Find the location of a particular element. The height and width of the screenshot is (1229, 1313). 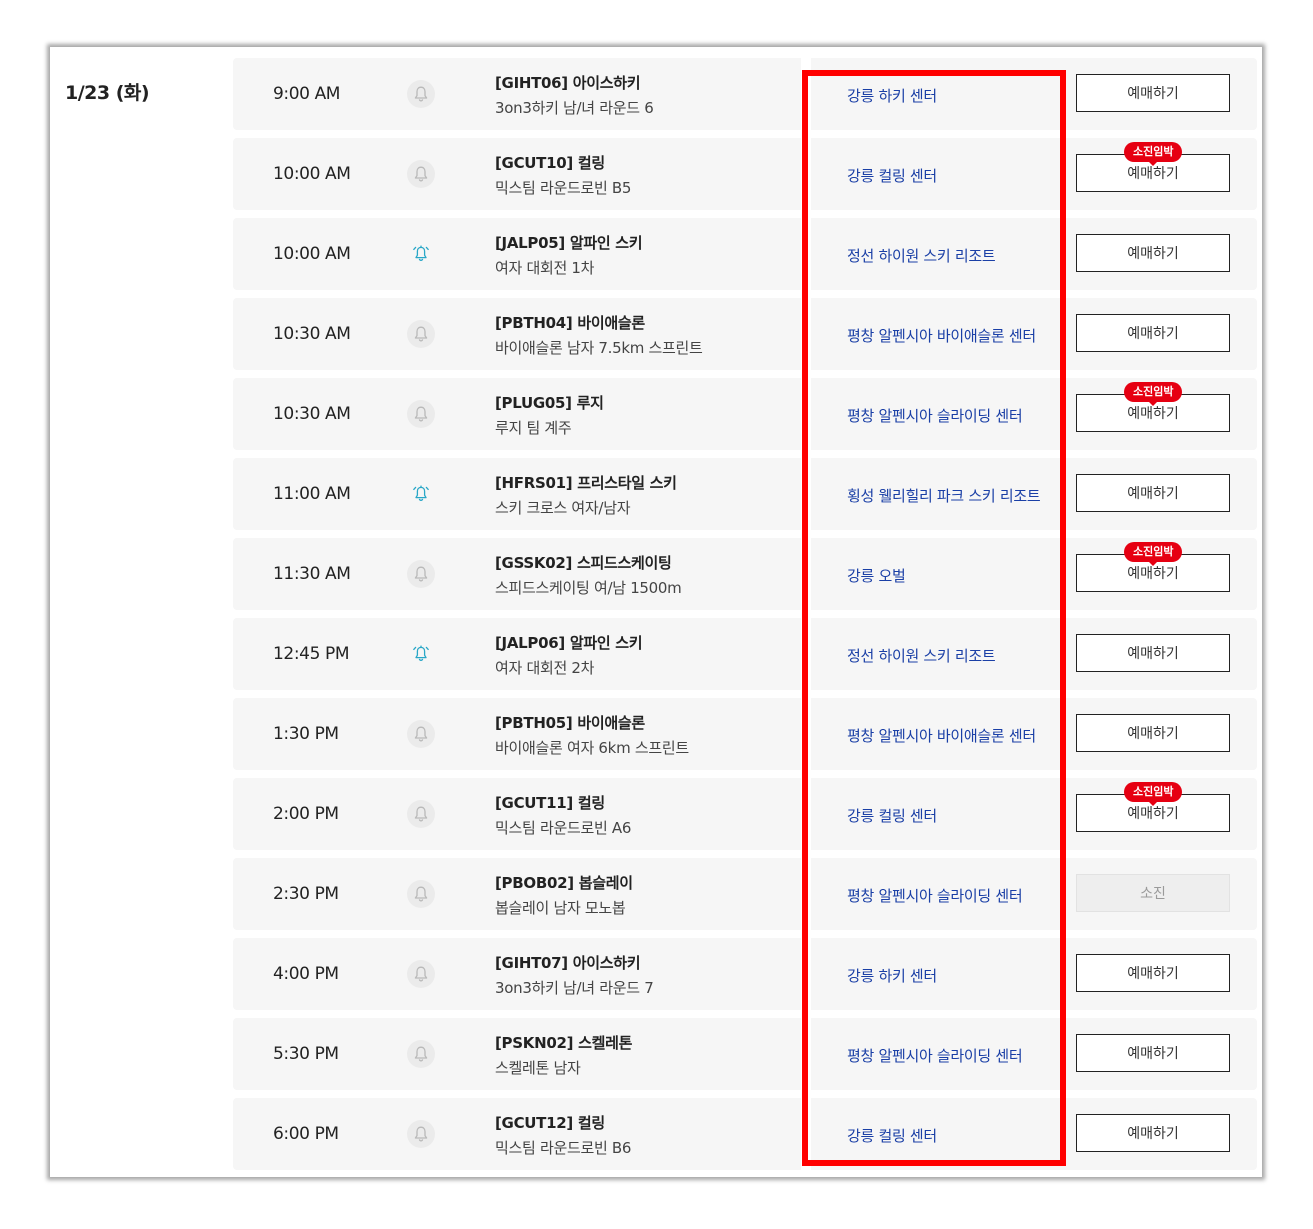

event-time: 5:30 PM is located at coordinates (306, 1054).